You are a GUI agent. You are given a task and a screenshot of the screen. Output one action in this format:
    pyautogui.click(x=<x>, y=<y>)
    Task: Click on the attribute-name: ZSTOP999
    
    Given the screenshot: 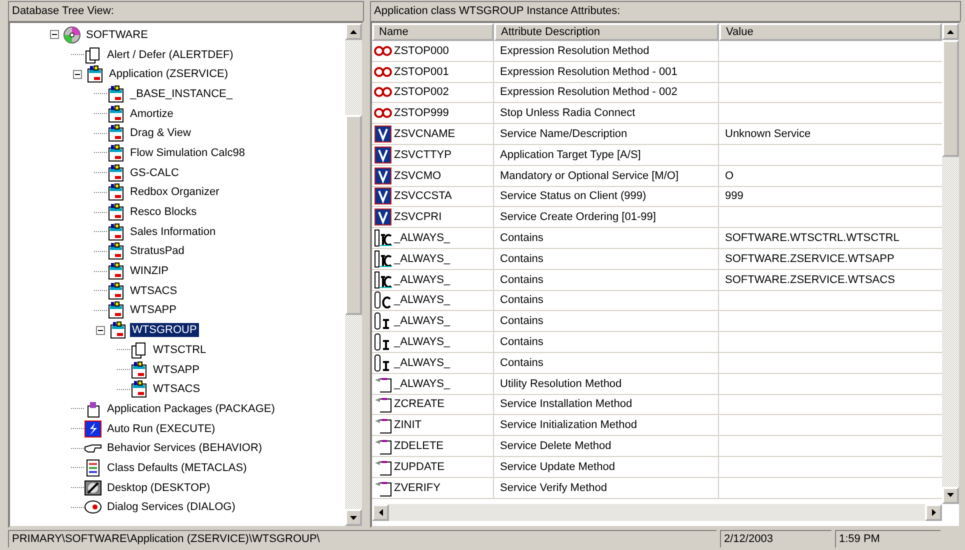 What is the action you would take?
    pyautogui.click(x=421, y=113)
    